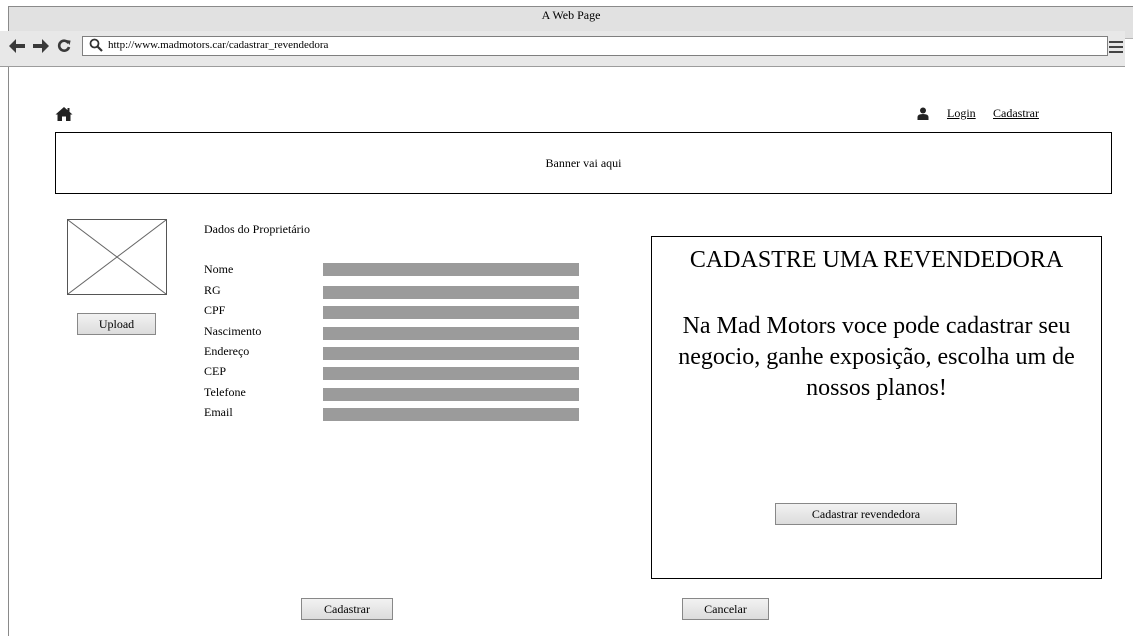 Image resolution: width=1133 pixels, height=636 pixels. Describe the element at coordinates (96, 45) in the screenshot. I see `search-icon` at that location.